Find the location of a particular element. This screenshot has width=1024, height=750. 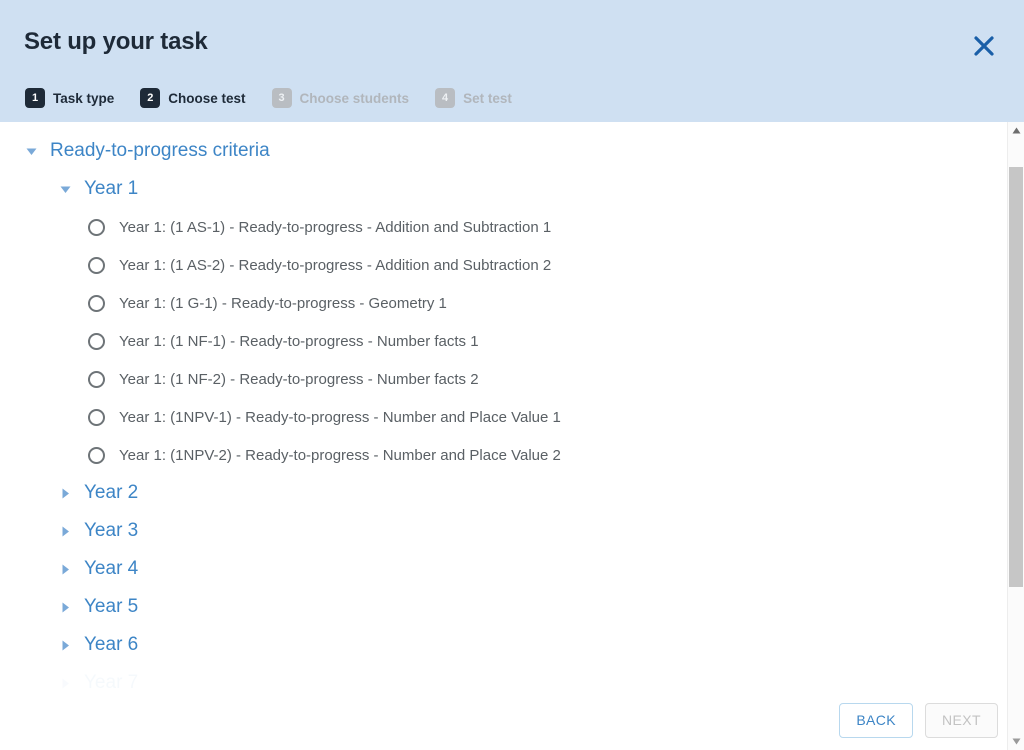

step-3-choose-students: 3 Choose students is located at coordinates (340, 98).